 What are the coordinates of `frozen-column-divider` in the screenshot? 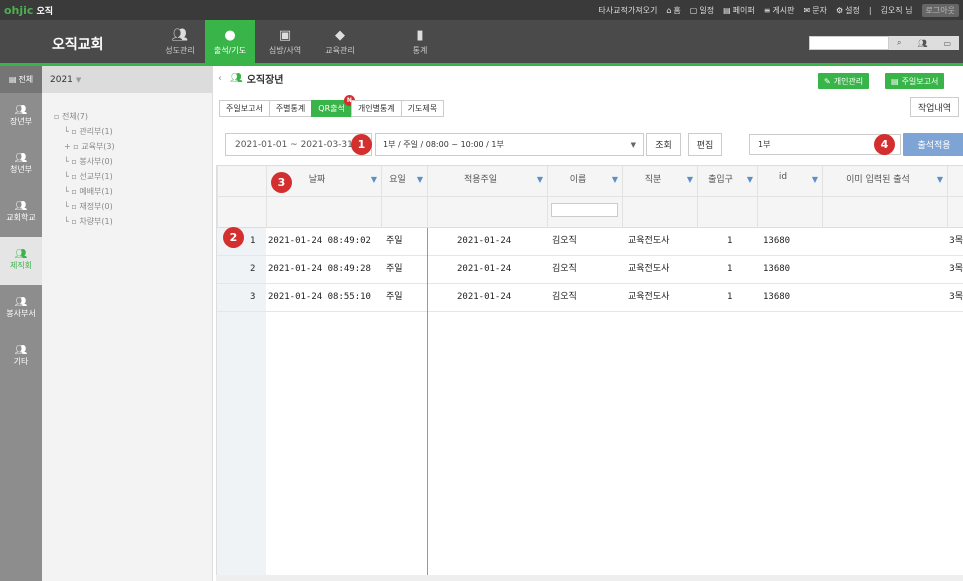 It's located at (427, 404).